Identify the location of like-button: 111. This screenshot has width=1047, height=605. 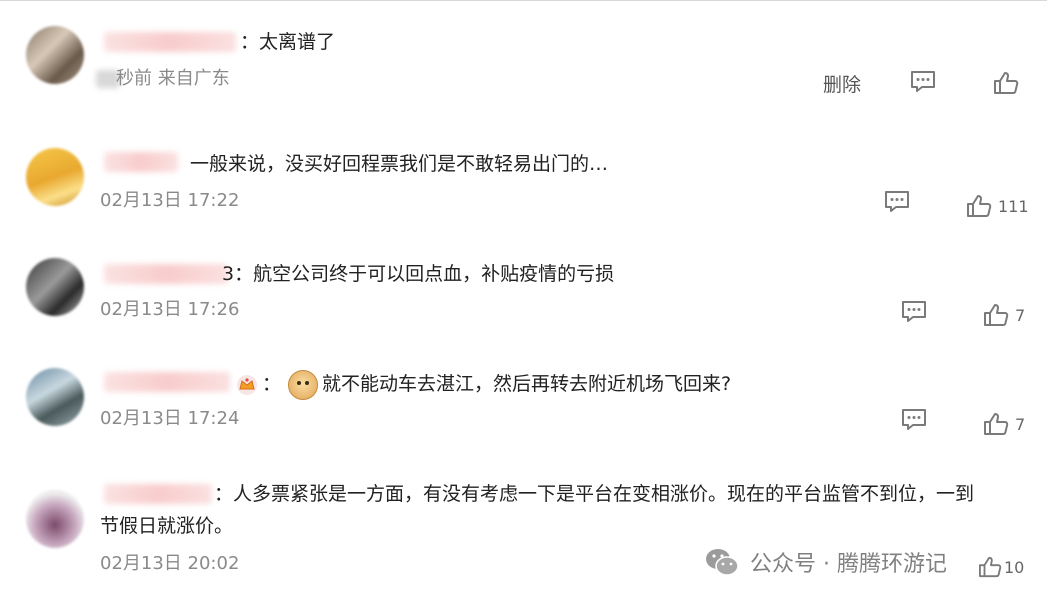
(997, 206).